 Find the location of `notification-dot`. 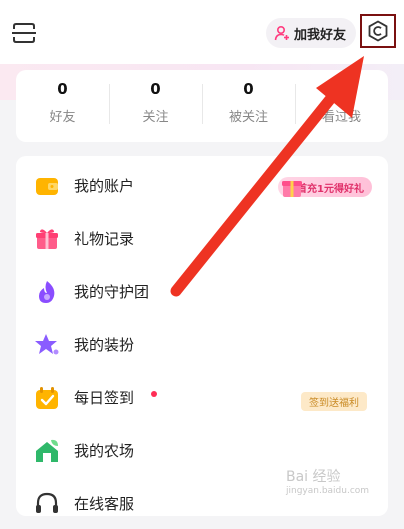

notification-dot is located at coordinates (154, 394).